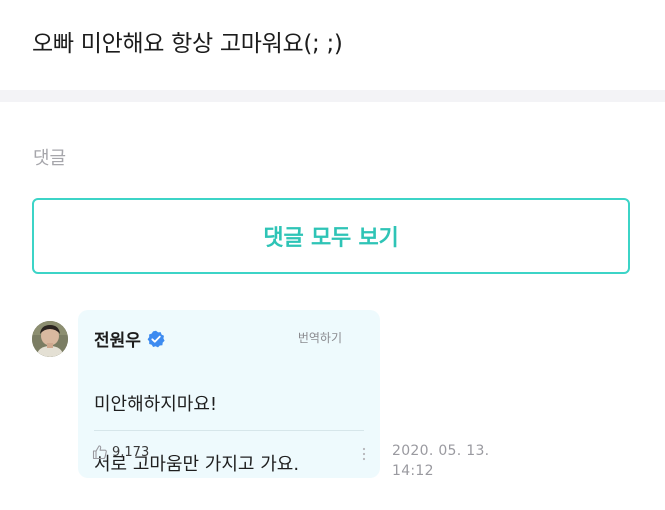 The width and height of the screenshot is (665, 510). I want to click on view-all-comments-button: 댓글 모두 보기, so click(331, 236).